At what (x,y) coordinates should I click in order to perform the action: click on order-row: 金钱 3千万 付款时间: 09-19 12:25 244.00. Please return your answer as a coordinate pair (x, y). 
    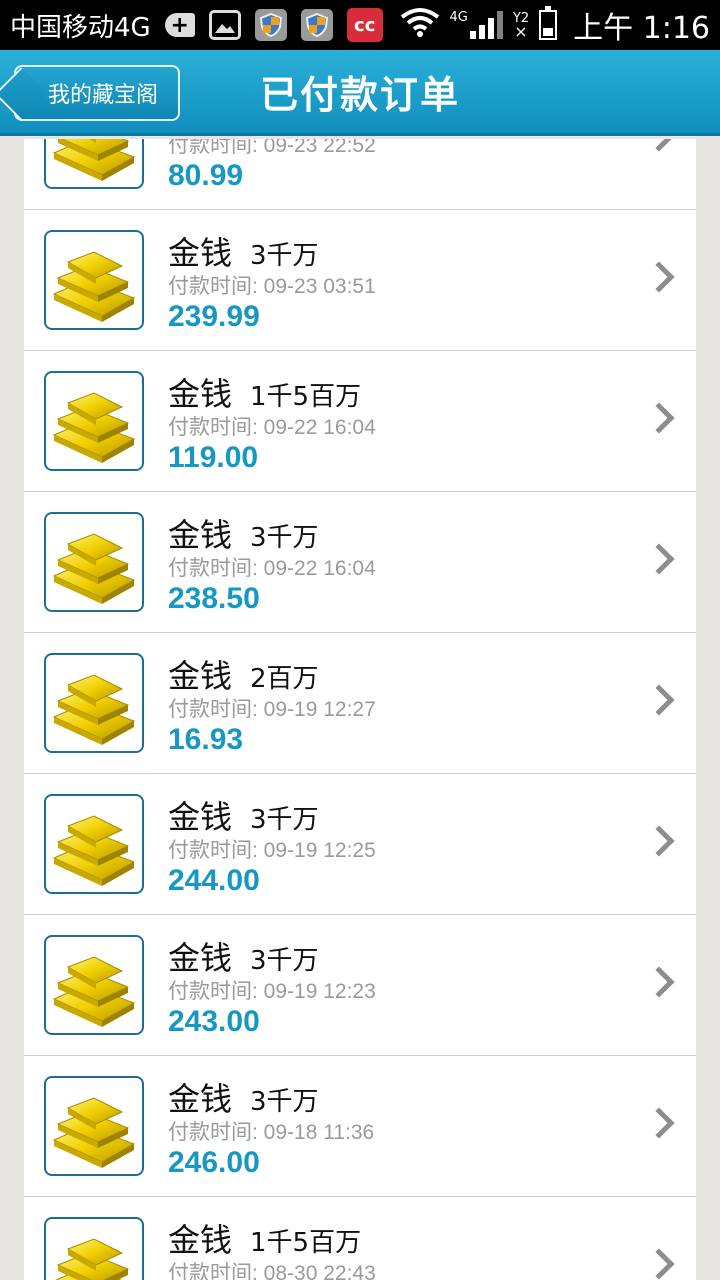
    Looking at the image, I should click on (360, 844).